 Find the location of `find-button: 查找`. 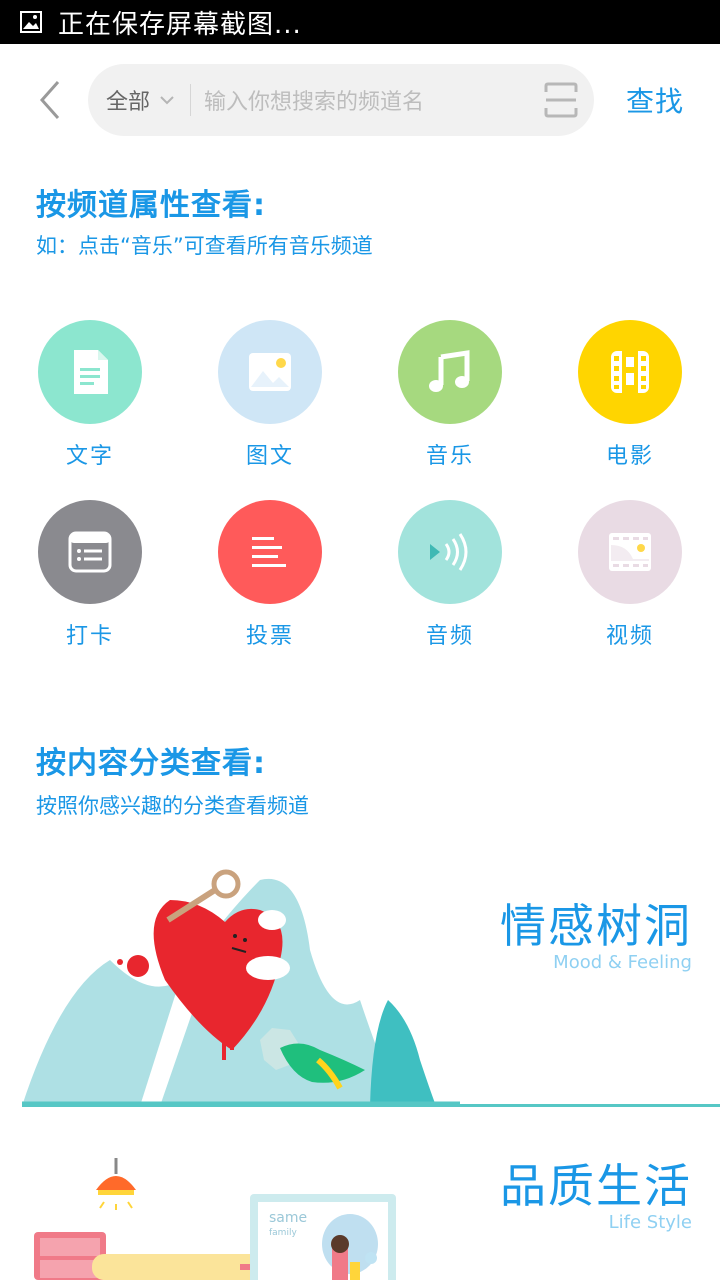

find-button: 查找 is located at coordinates (655, 100).